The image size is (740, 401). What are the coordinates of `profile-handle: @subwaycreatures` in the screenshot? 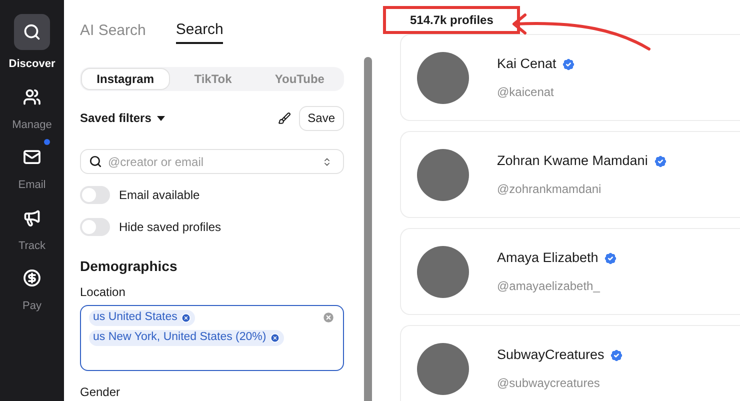 It's located at (549, 383).